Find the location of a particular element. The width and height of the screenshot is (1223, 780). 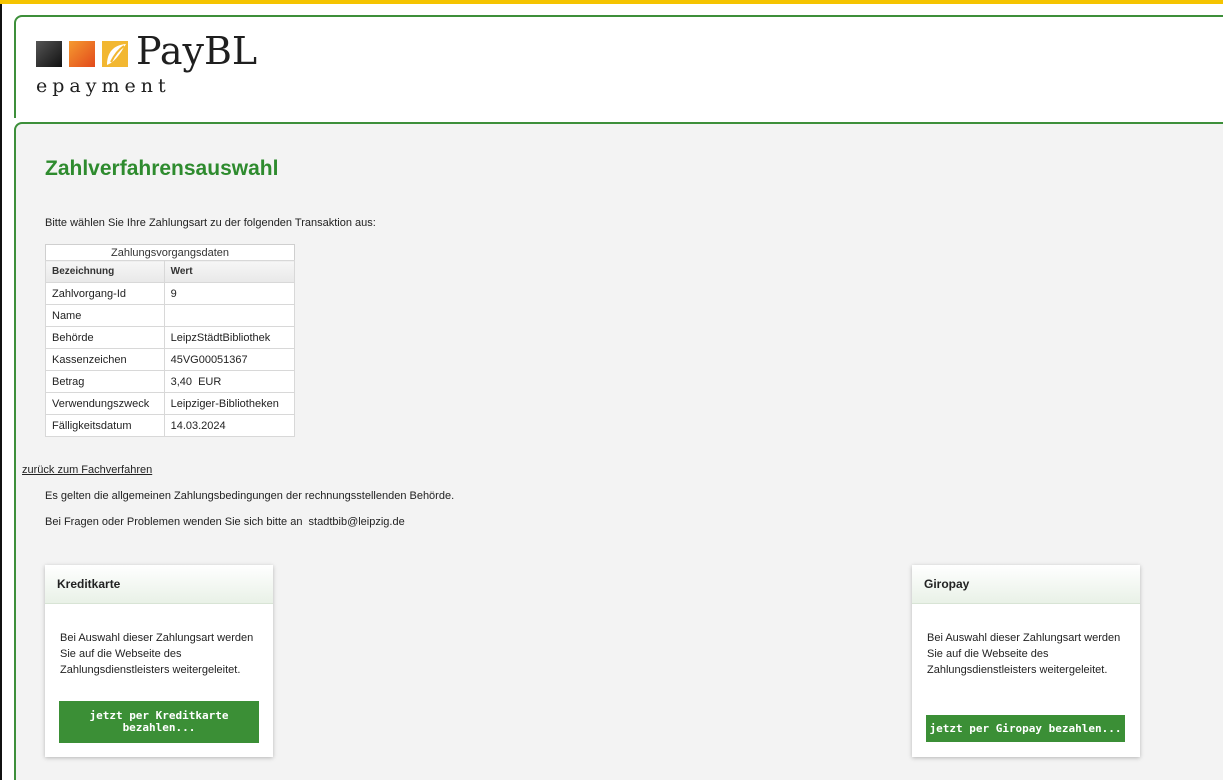

table-header-row: Bezeichnung Wert is located at coordinates (170, 271).